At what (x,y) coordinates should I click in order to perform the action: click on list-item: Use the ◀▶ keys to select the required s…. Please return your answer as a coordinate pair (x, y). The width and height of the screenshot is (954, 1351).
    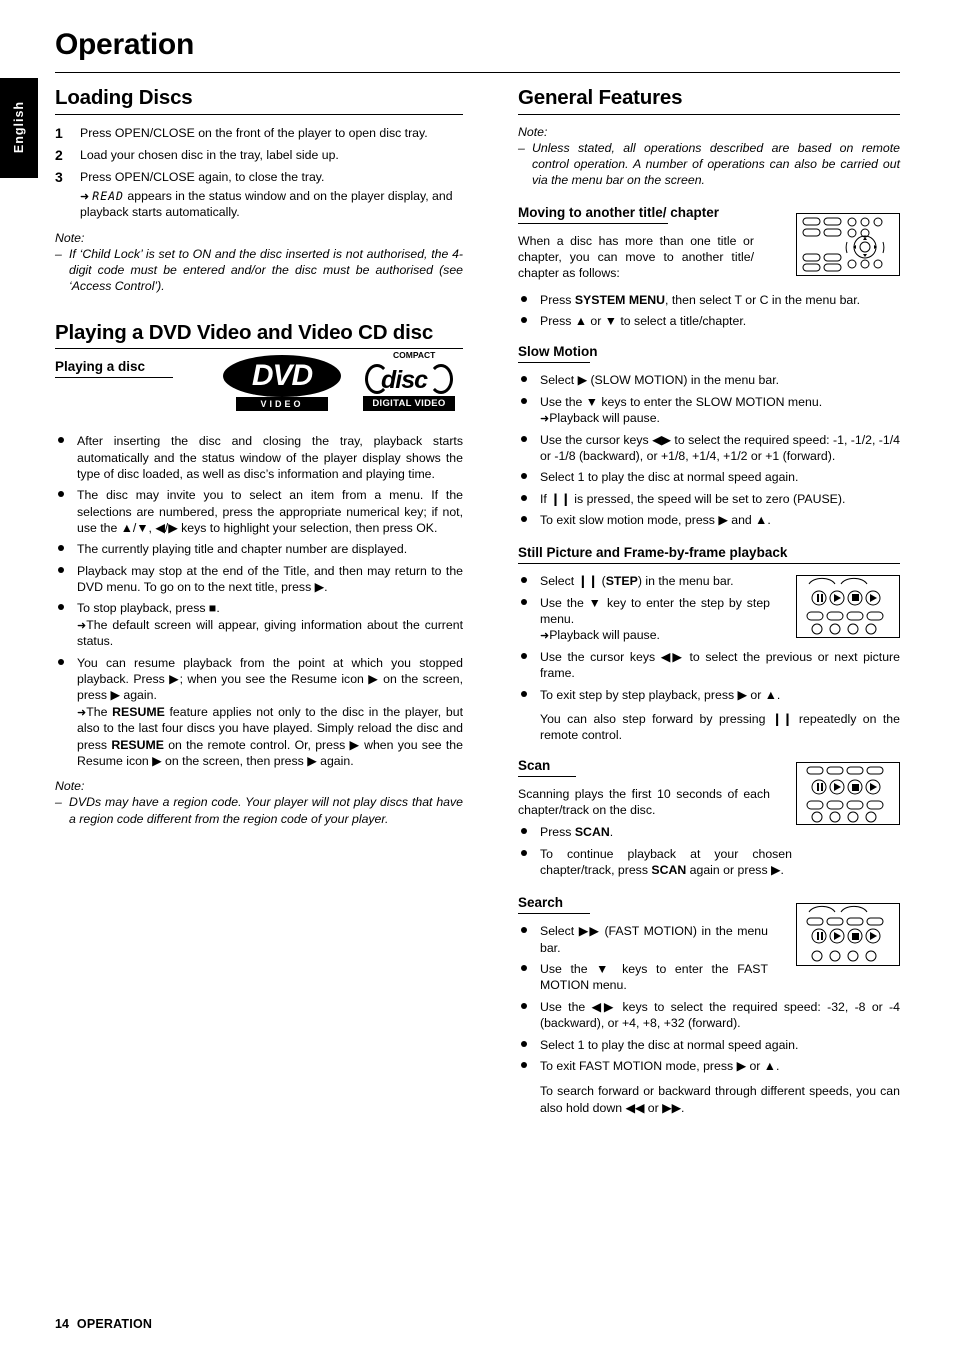
    Looking at the image, I should click on (709, 1015).